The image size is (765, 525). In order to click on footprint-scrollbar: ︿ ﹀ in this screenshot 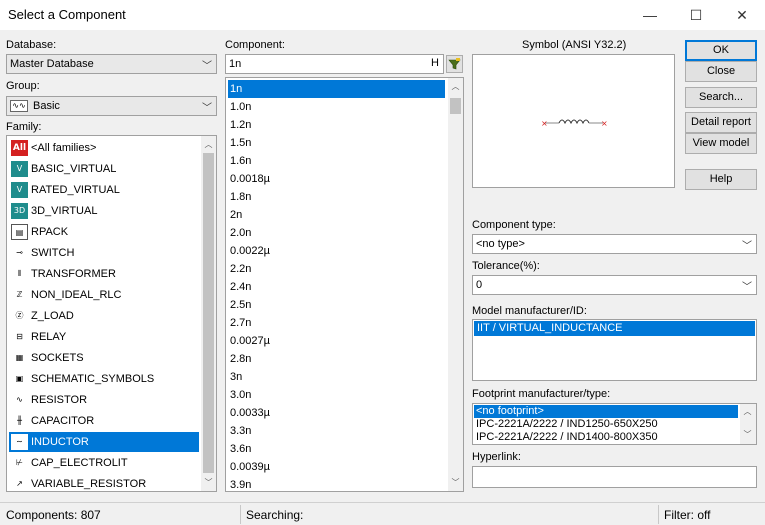, I will do `click(748, 424)`.